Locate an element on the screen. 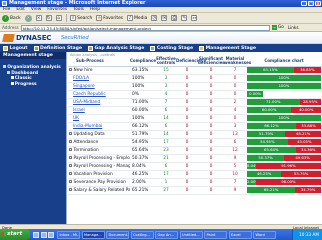  tree-item-progress: Progress is located at coordinates (34, 85).